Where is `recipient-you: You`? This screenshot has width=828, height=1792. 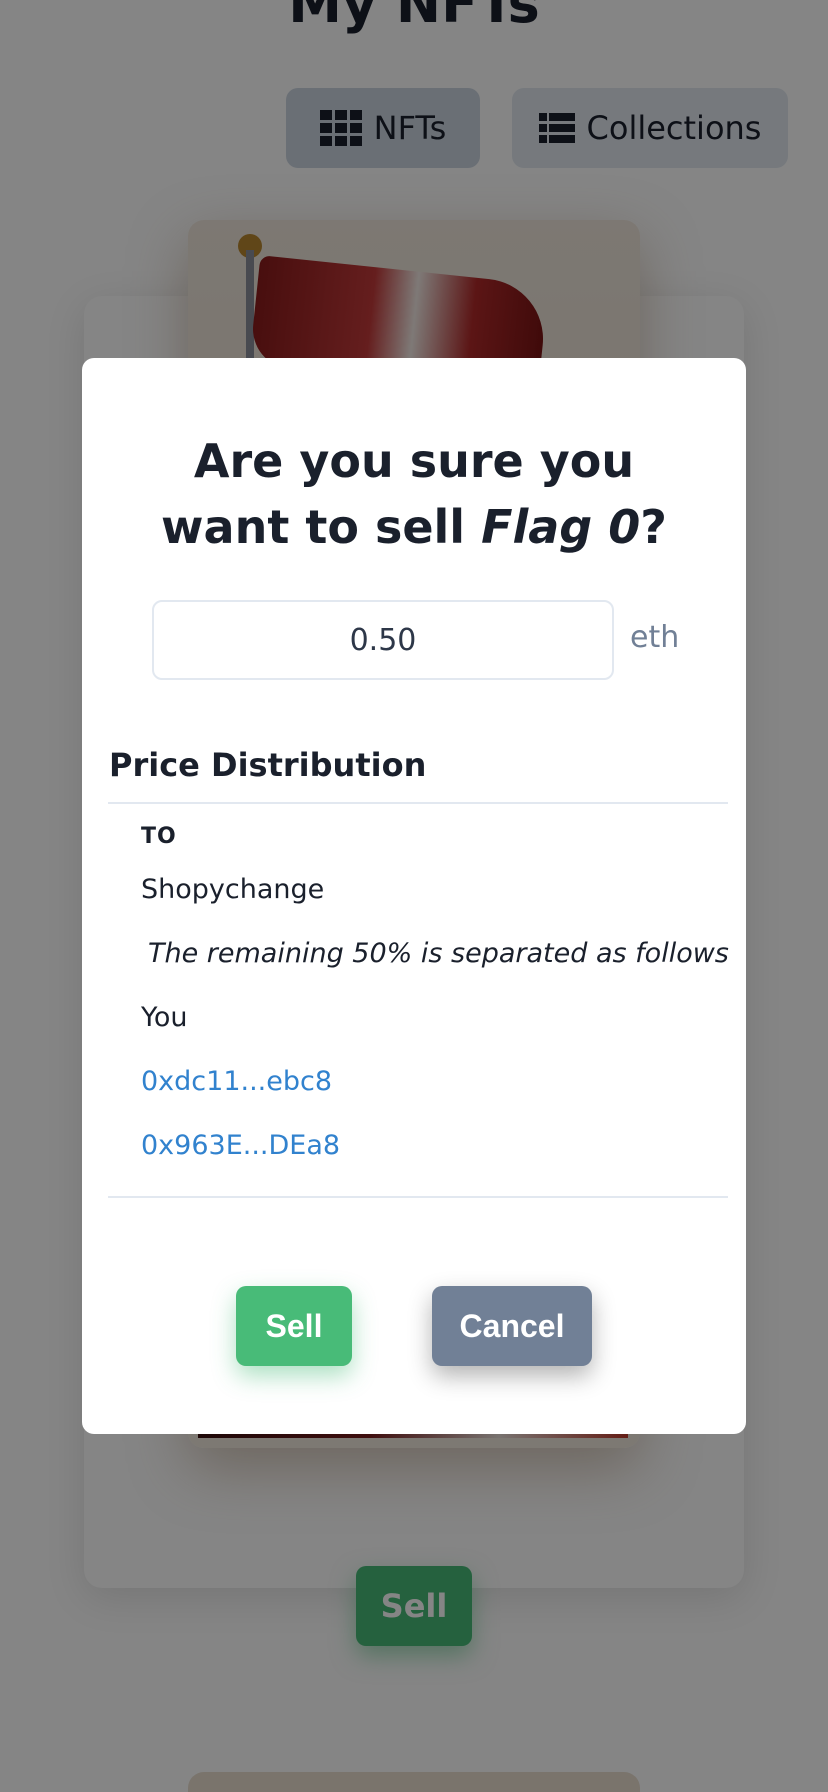 recipient-you: You is located at coordinates (164, 1017).